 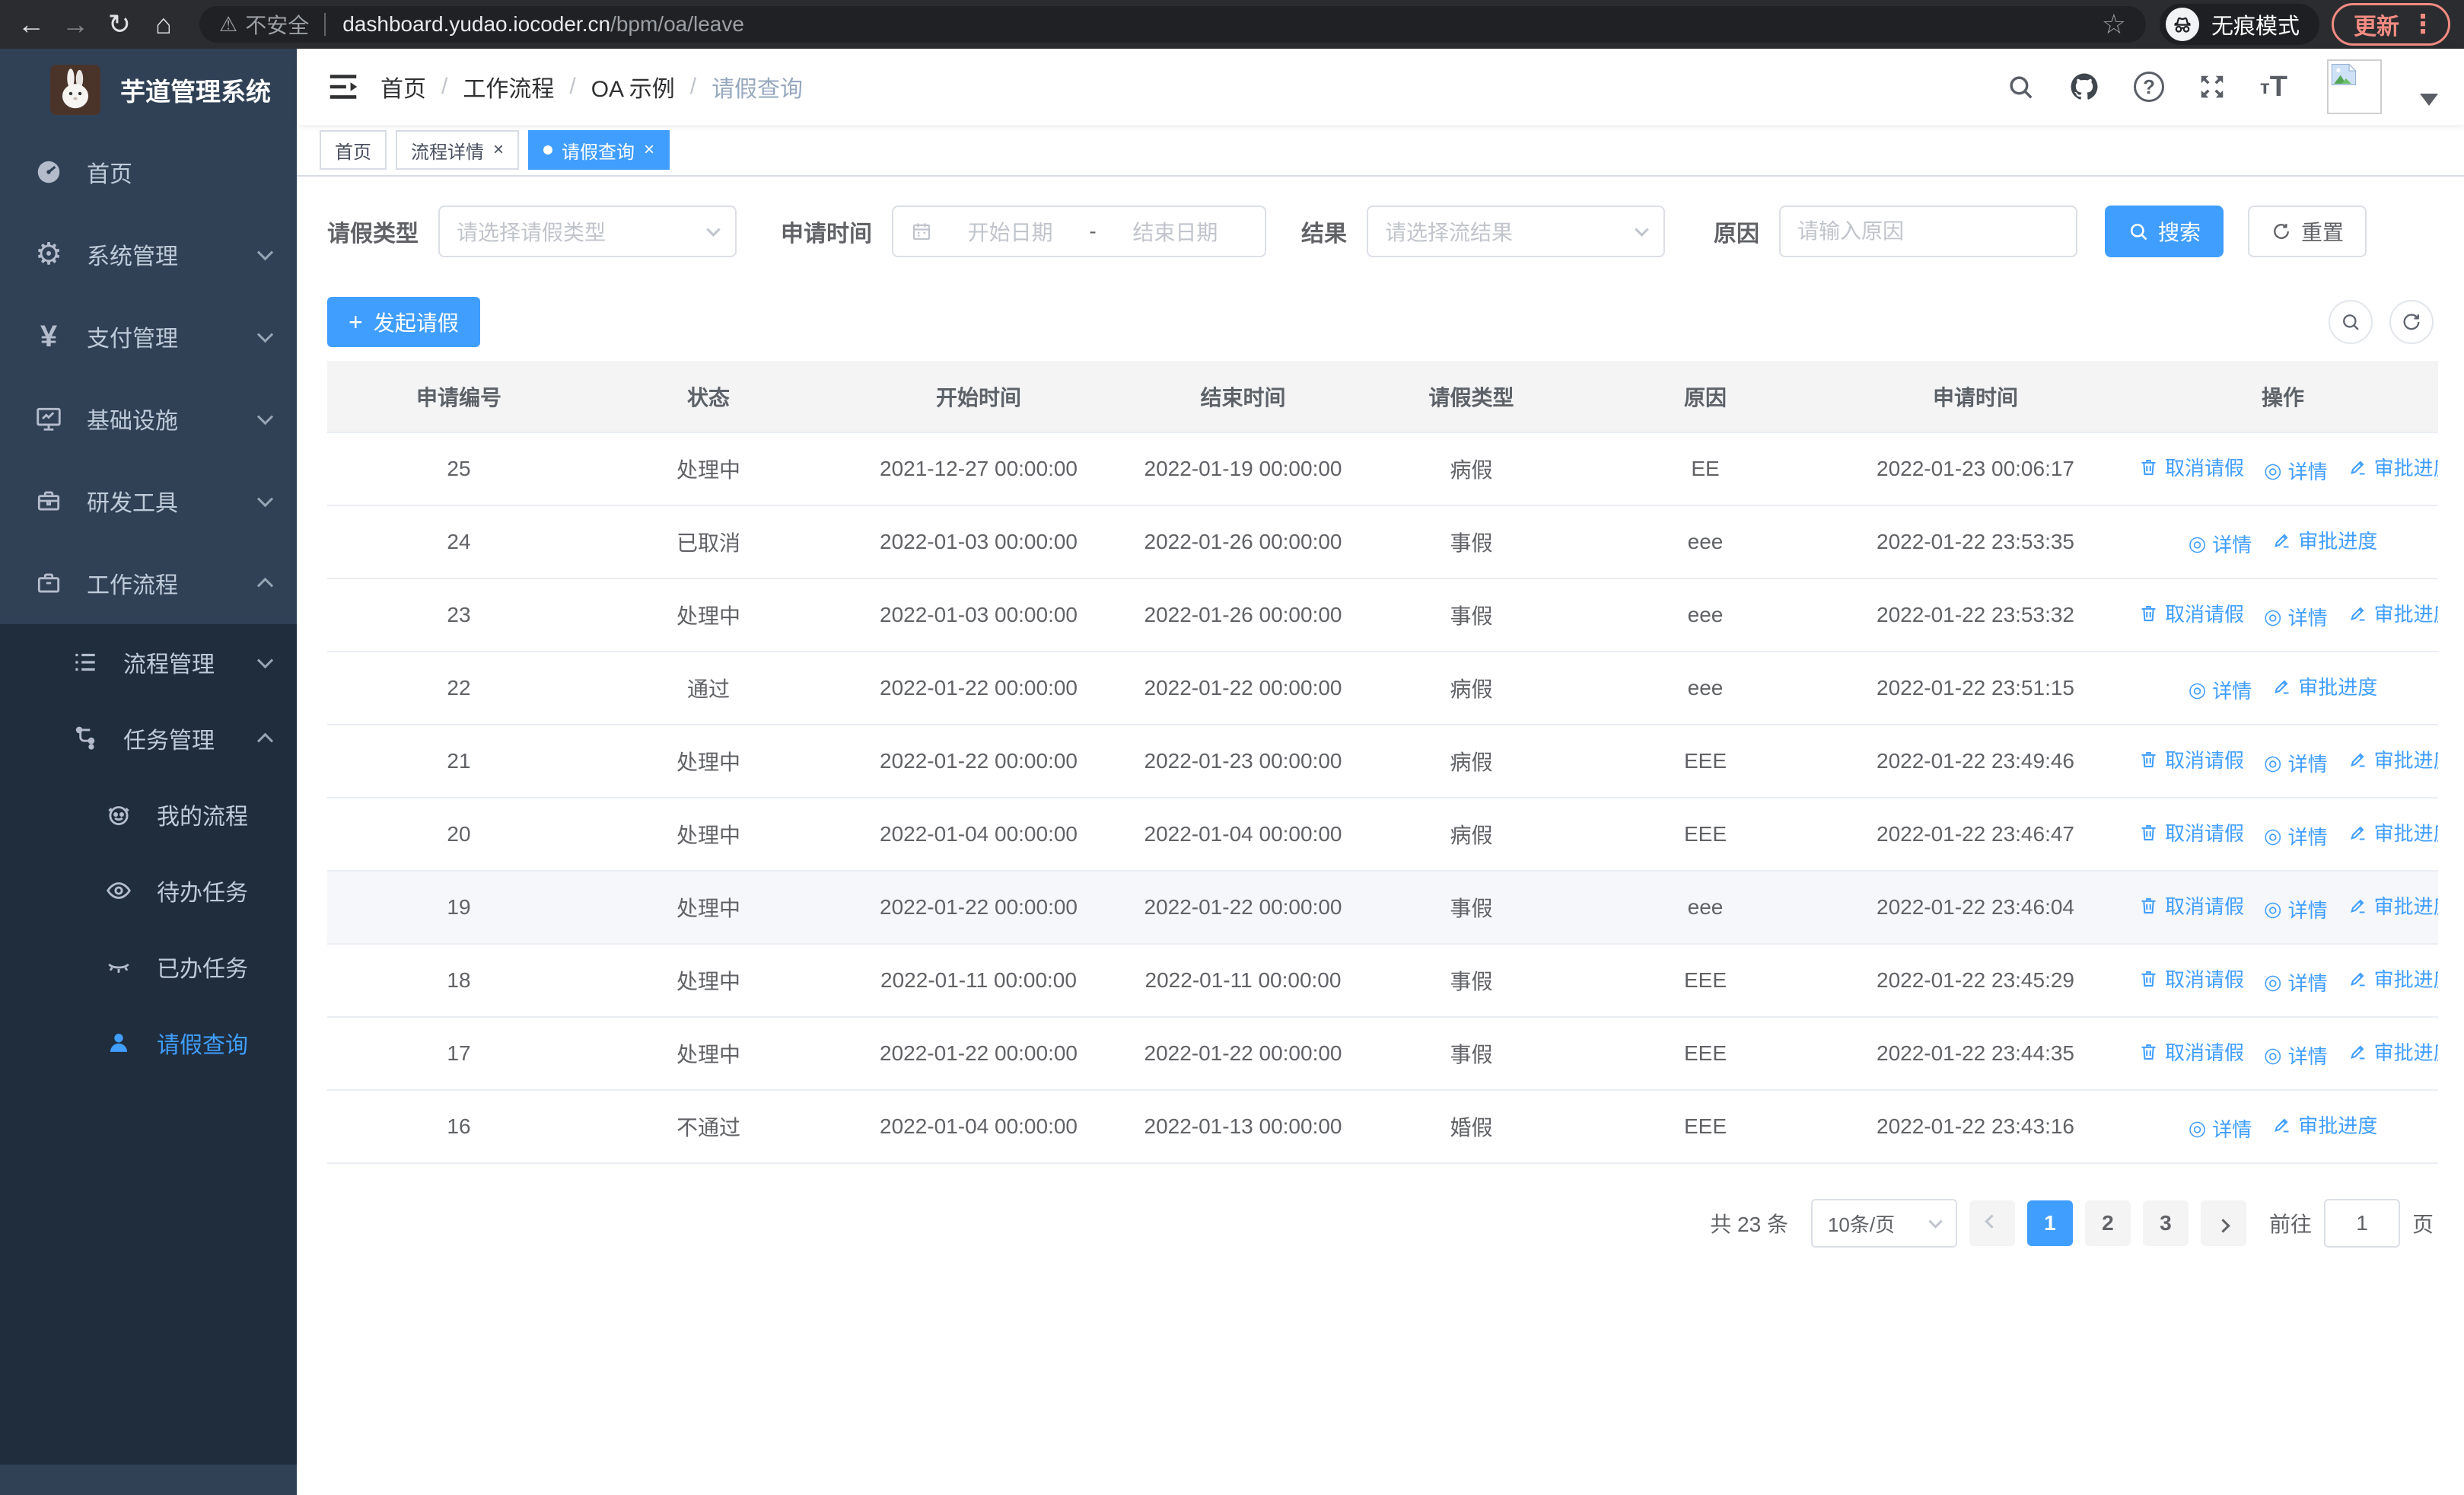 I want to click on action-label: 审批进度, so click(x=2338, y=1126).